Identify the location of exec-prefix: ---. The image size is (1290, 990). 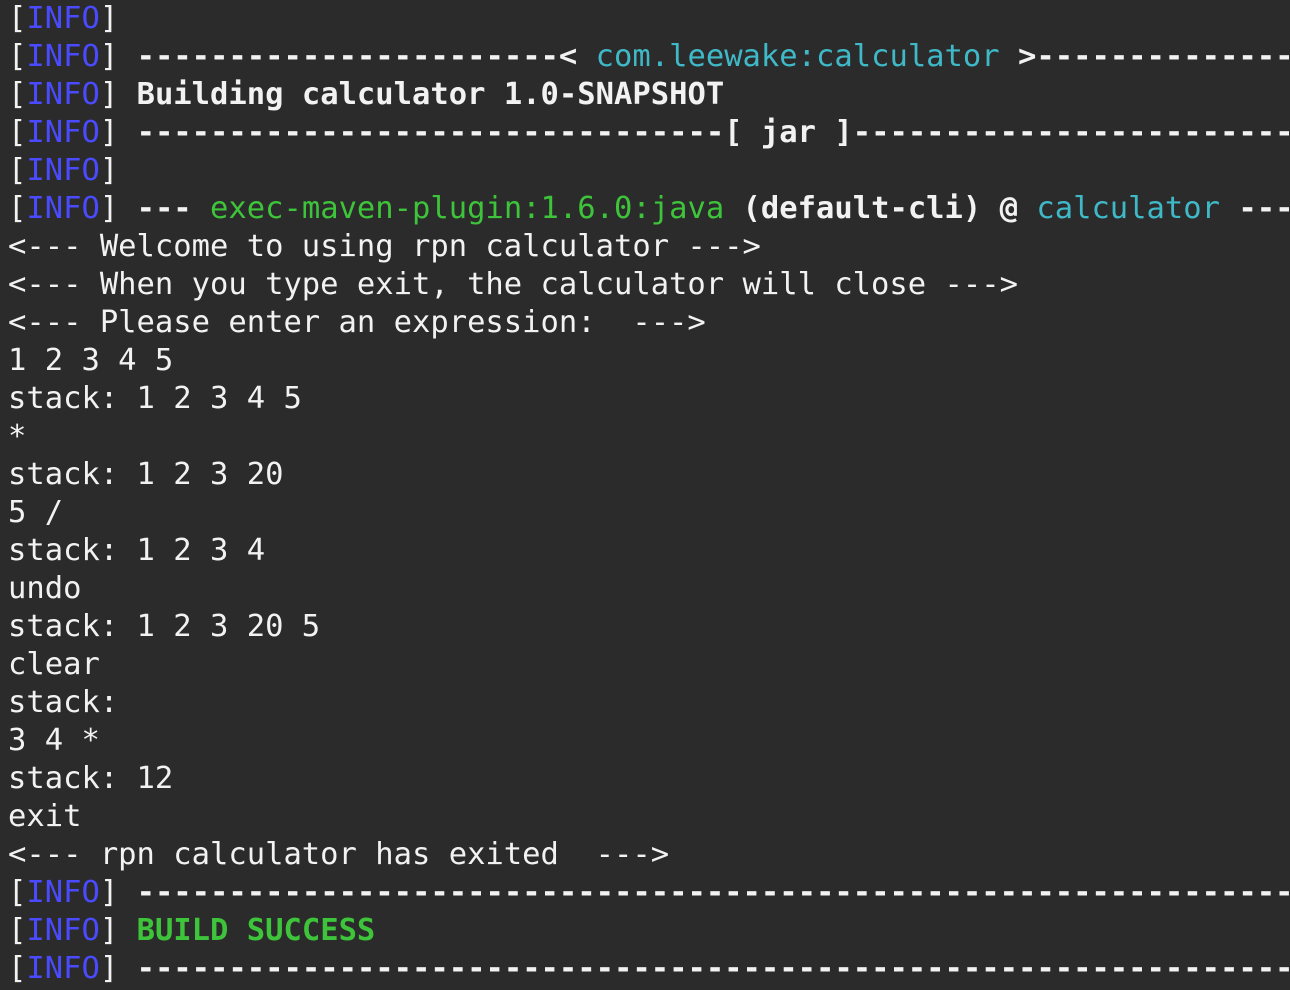
(173, 208).